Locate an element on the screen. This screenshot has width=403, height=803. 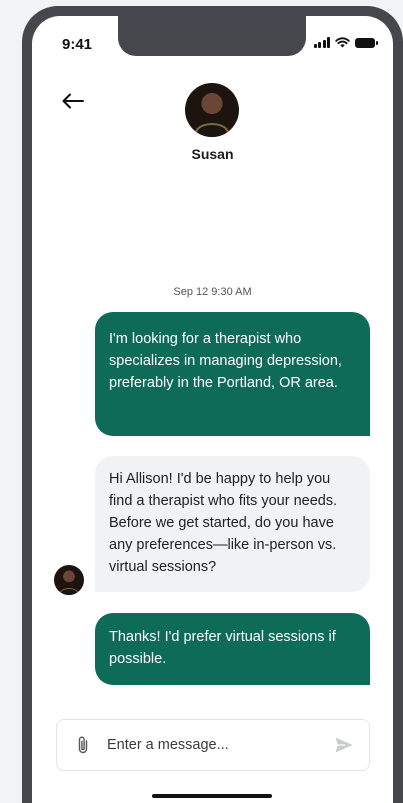
signal-icon is located at coordinates (321, 42).